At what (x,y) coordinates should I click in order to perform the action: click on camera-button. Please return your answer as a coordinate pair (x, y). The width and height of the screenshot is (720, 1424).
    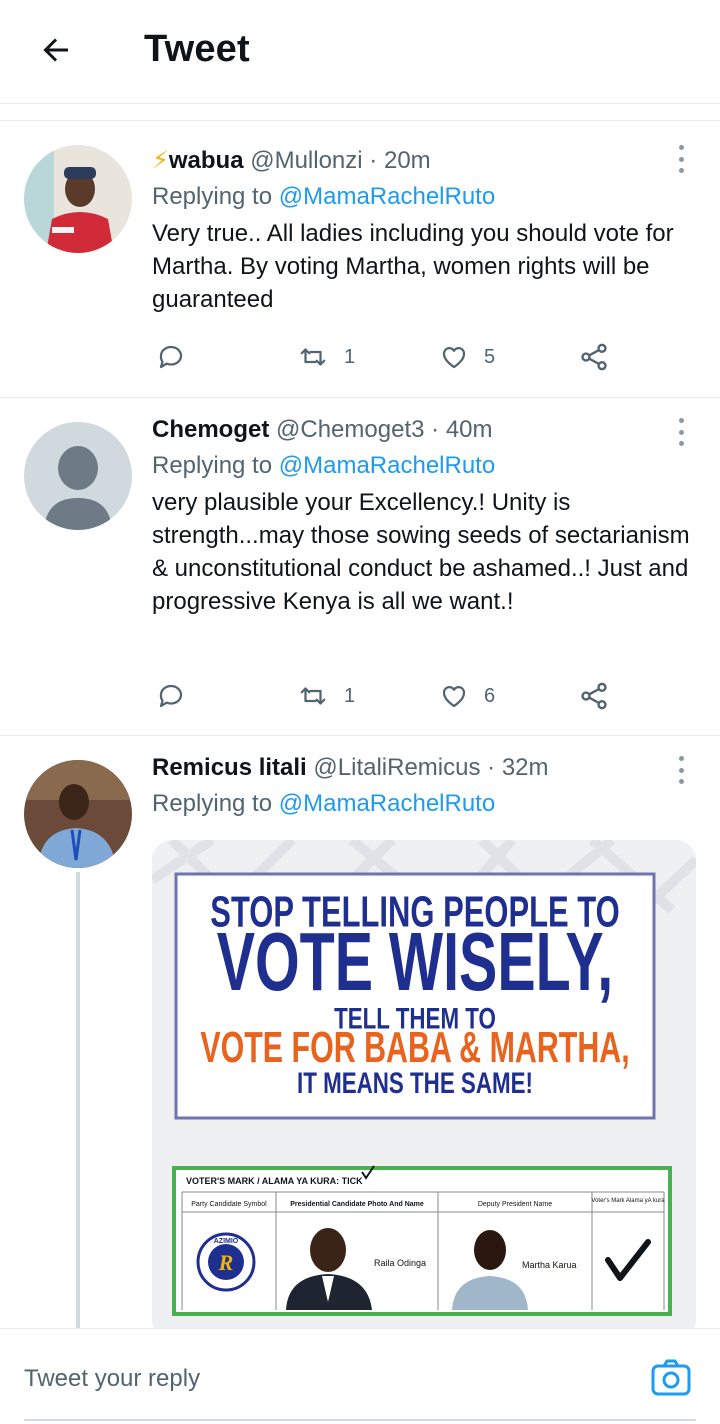
    Looking at the image, I should click on (671, 1378).